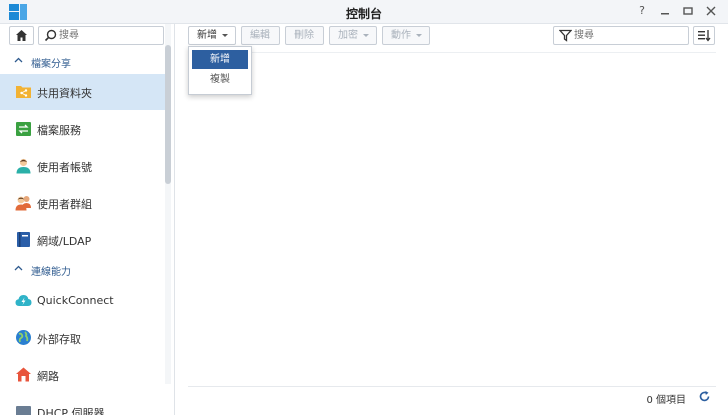  What do you see at coordinates (23, 239) in the screenshot?
I see `domain-ldap-icon` at bounding box center [23, 239].